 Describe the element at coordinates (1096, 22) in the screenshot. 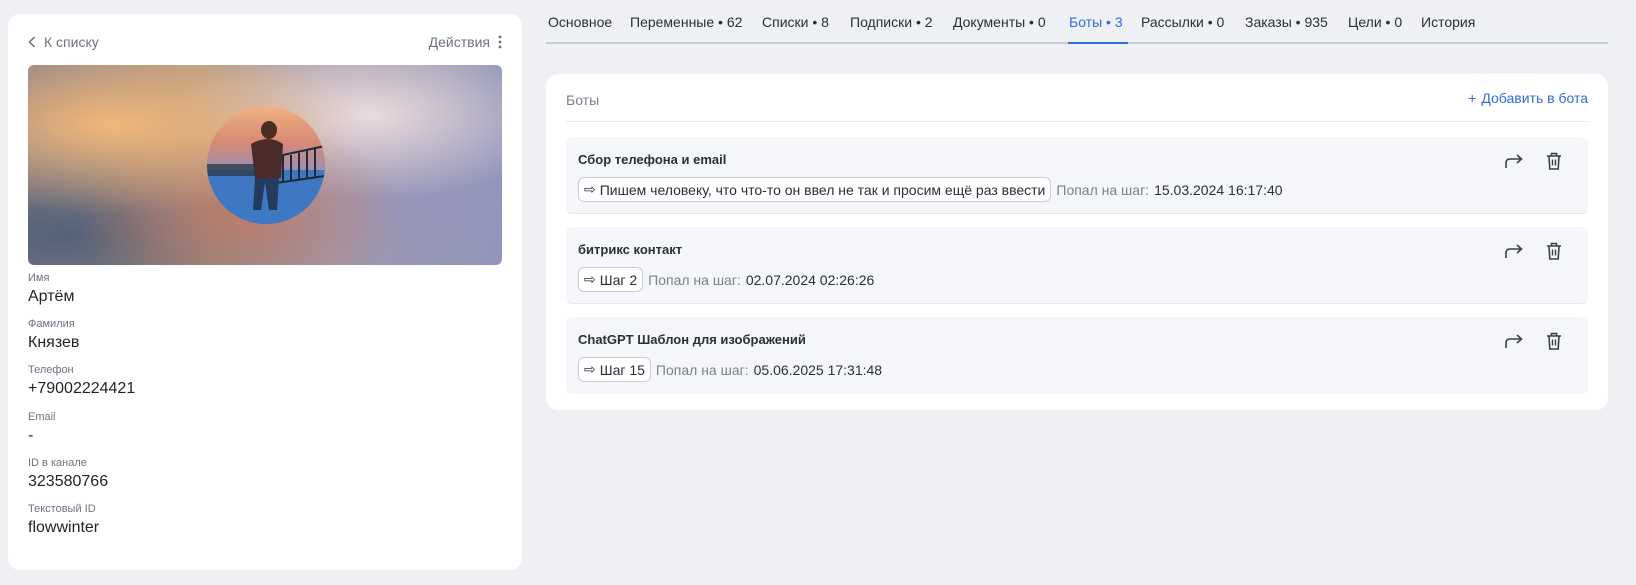

I see `tab-bots: Боты • 3` at that location.